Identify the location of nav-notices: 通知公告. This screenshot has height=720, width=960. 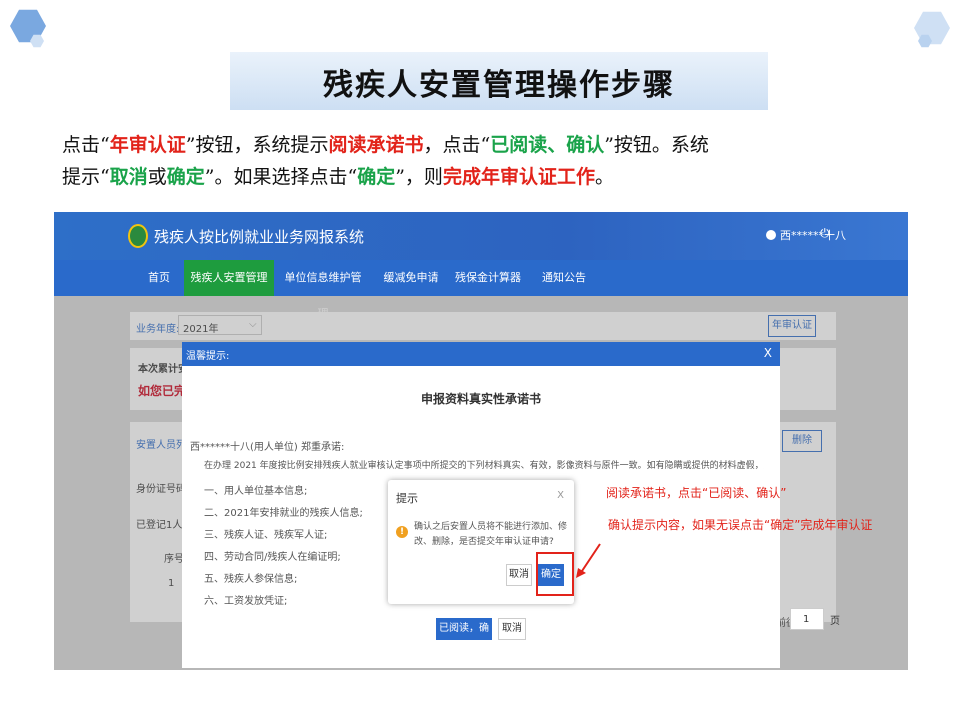
(564, 278).